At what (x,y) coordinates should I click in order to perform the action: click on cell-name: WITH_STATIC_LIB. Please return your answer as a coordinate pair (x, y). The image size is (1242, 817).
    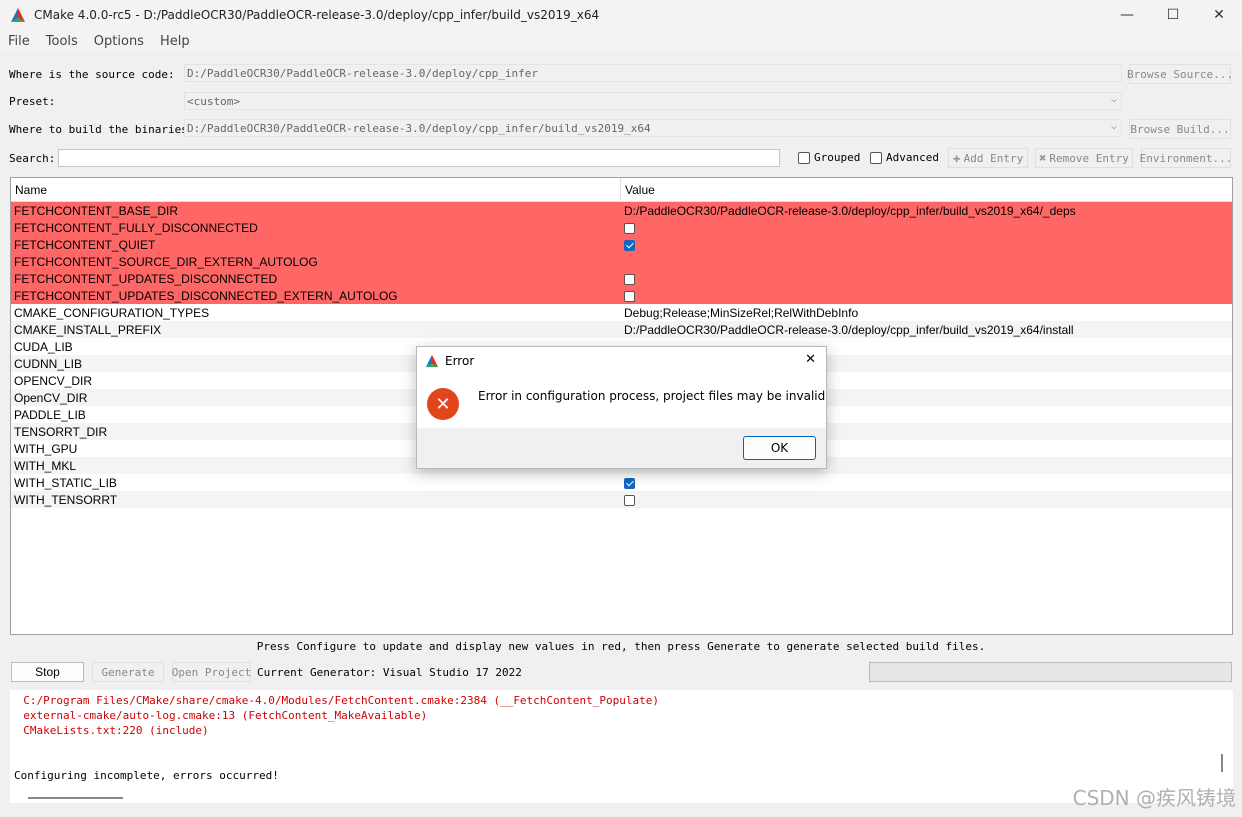
    Looking at the image, I should click on (65, 482).